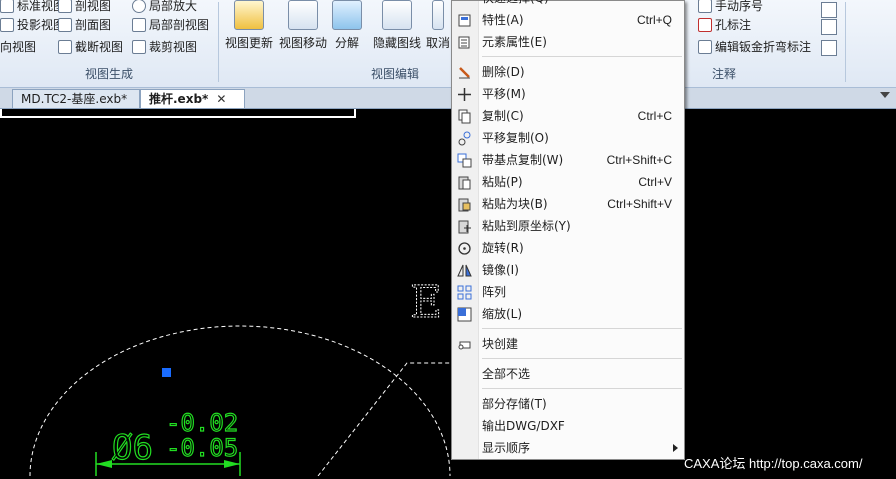 This screenshot has height=479, width=896. I want to click on drawing-frame-edge, so click(178, 113).